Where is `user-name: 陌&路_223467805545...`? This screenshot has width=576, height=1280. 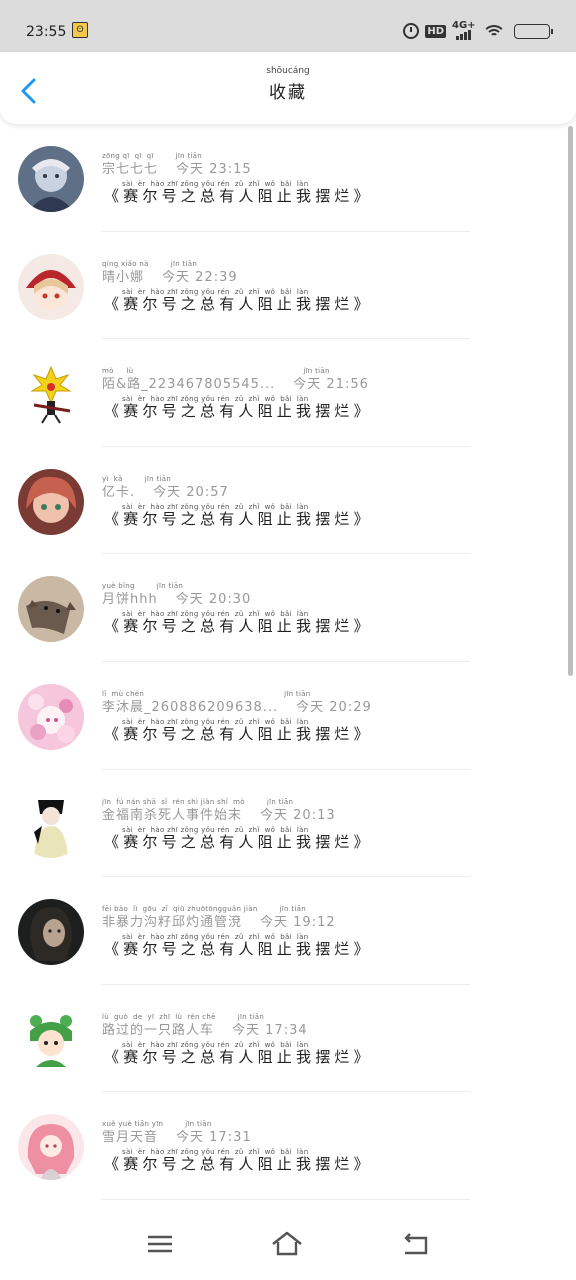
user-name: 陌&路_223467805545... is located at coordinates (189, 385).